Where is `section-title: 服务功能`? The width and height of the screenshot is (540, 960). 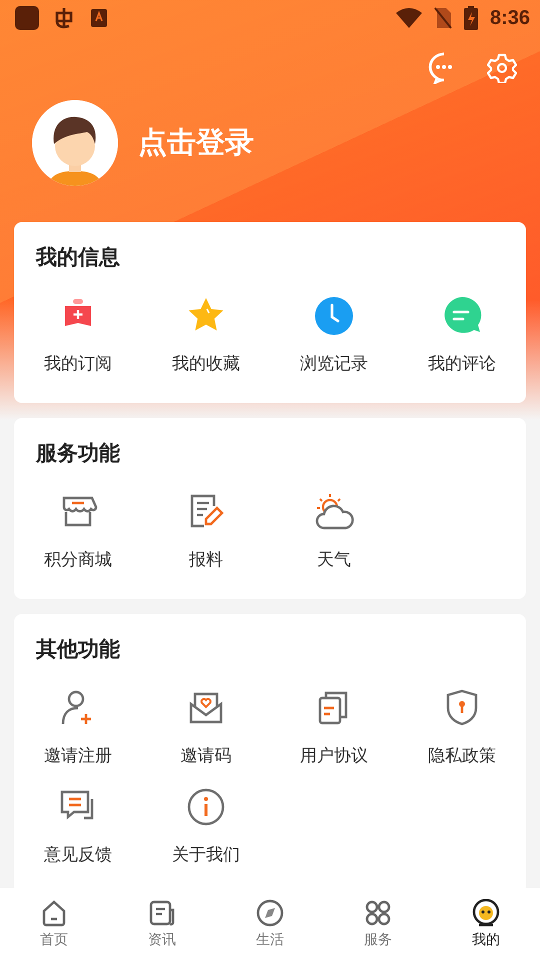 section-title: 服务功能 is located at coordinates (78, 453).